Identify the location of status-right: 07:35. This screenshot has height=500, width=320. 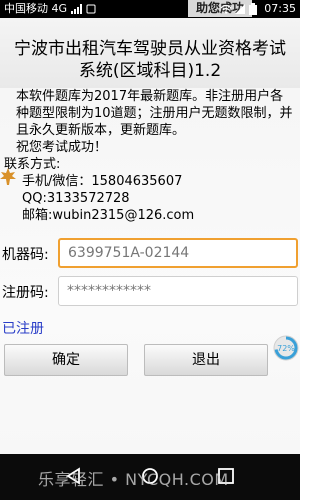
(258, 9).